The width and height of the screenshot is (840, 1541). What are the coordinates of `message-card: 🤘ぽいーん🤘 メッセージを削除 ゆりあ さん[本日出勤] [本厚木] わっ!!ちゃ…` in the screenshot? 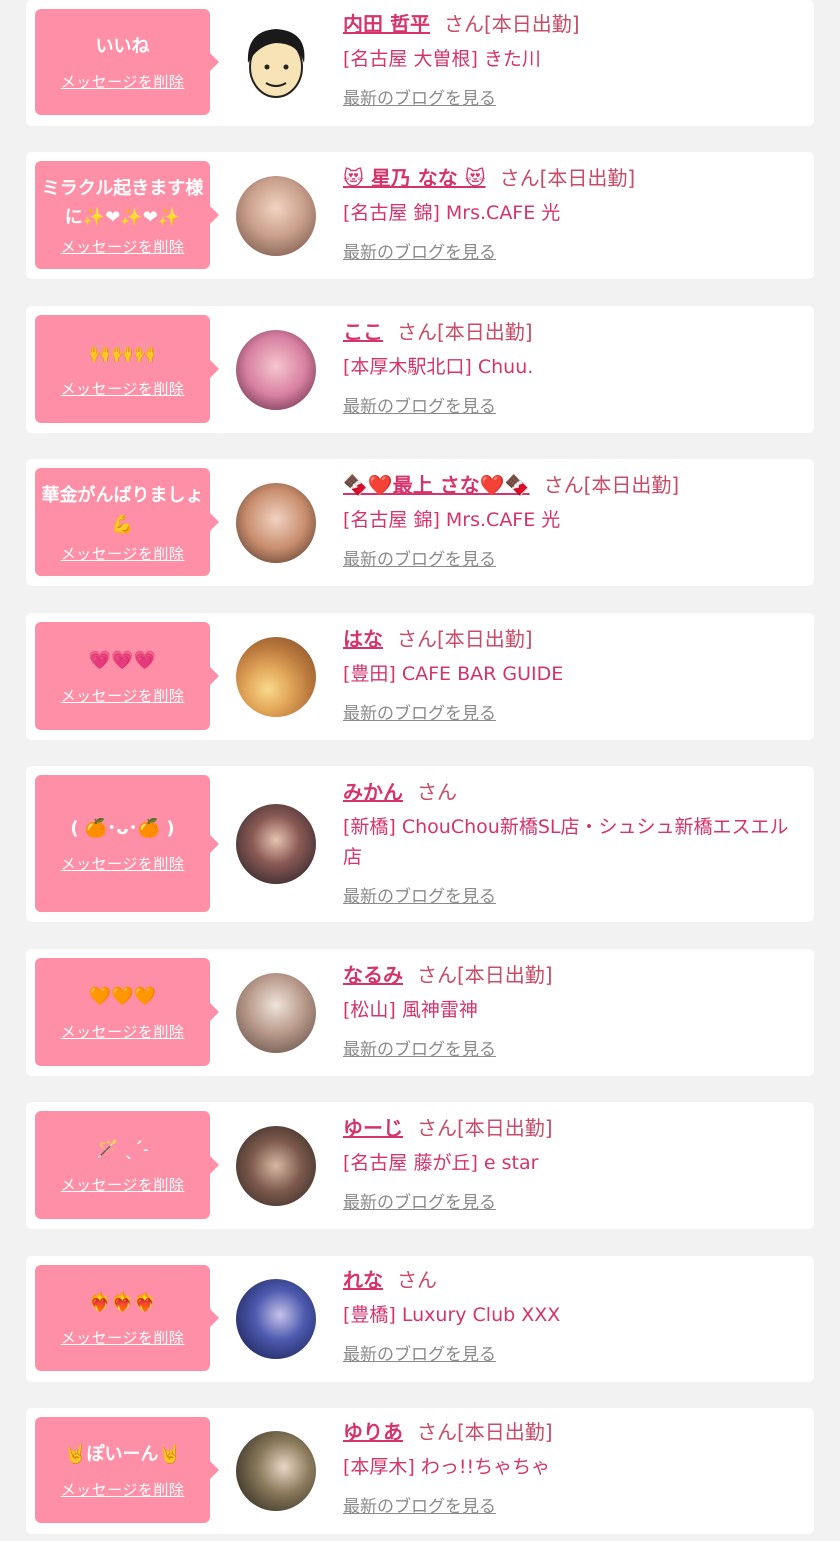 It's located at (420, 1471).